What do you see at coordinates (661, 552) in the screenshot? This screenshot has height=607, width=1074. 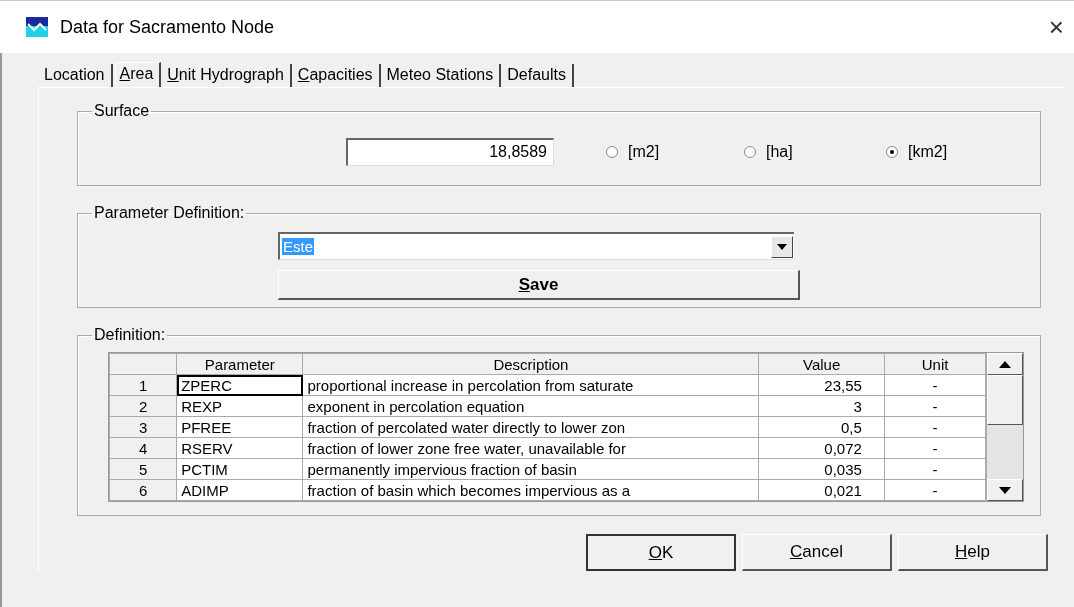 I see `dialog-button: OK` at bounding box center [661, 552].